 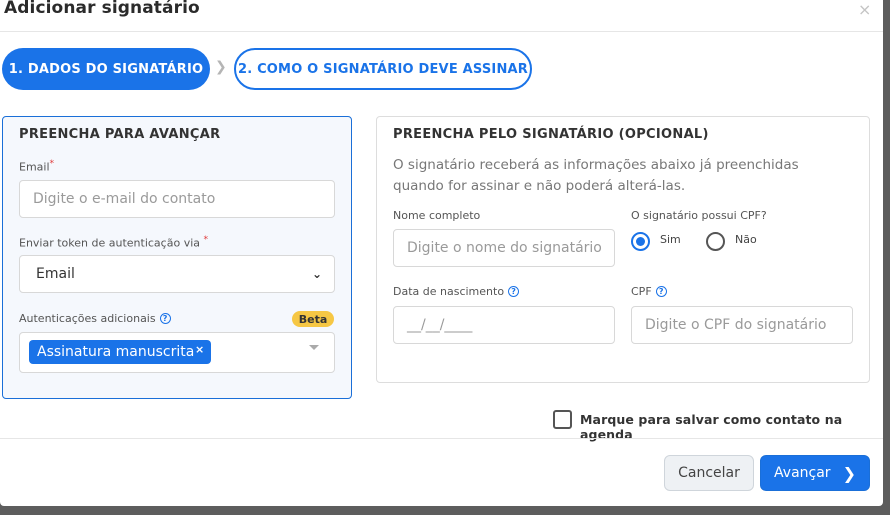 I want to click on cpf-placeholder: Digite o CPF do signatário, so click(x=736, y=325).